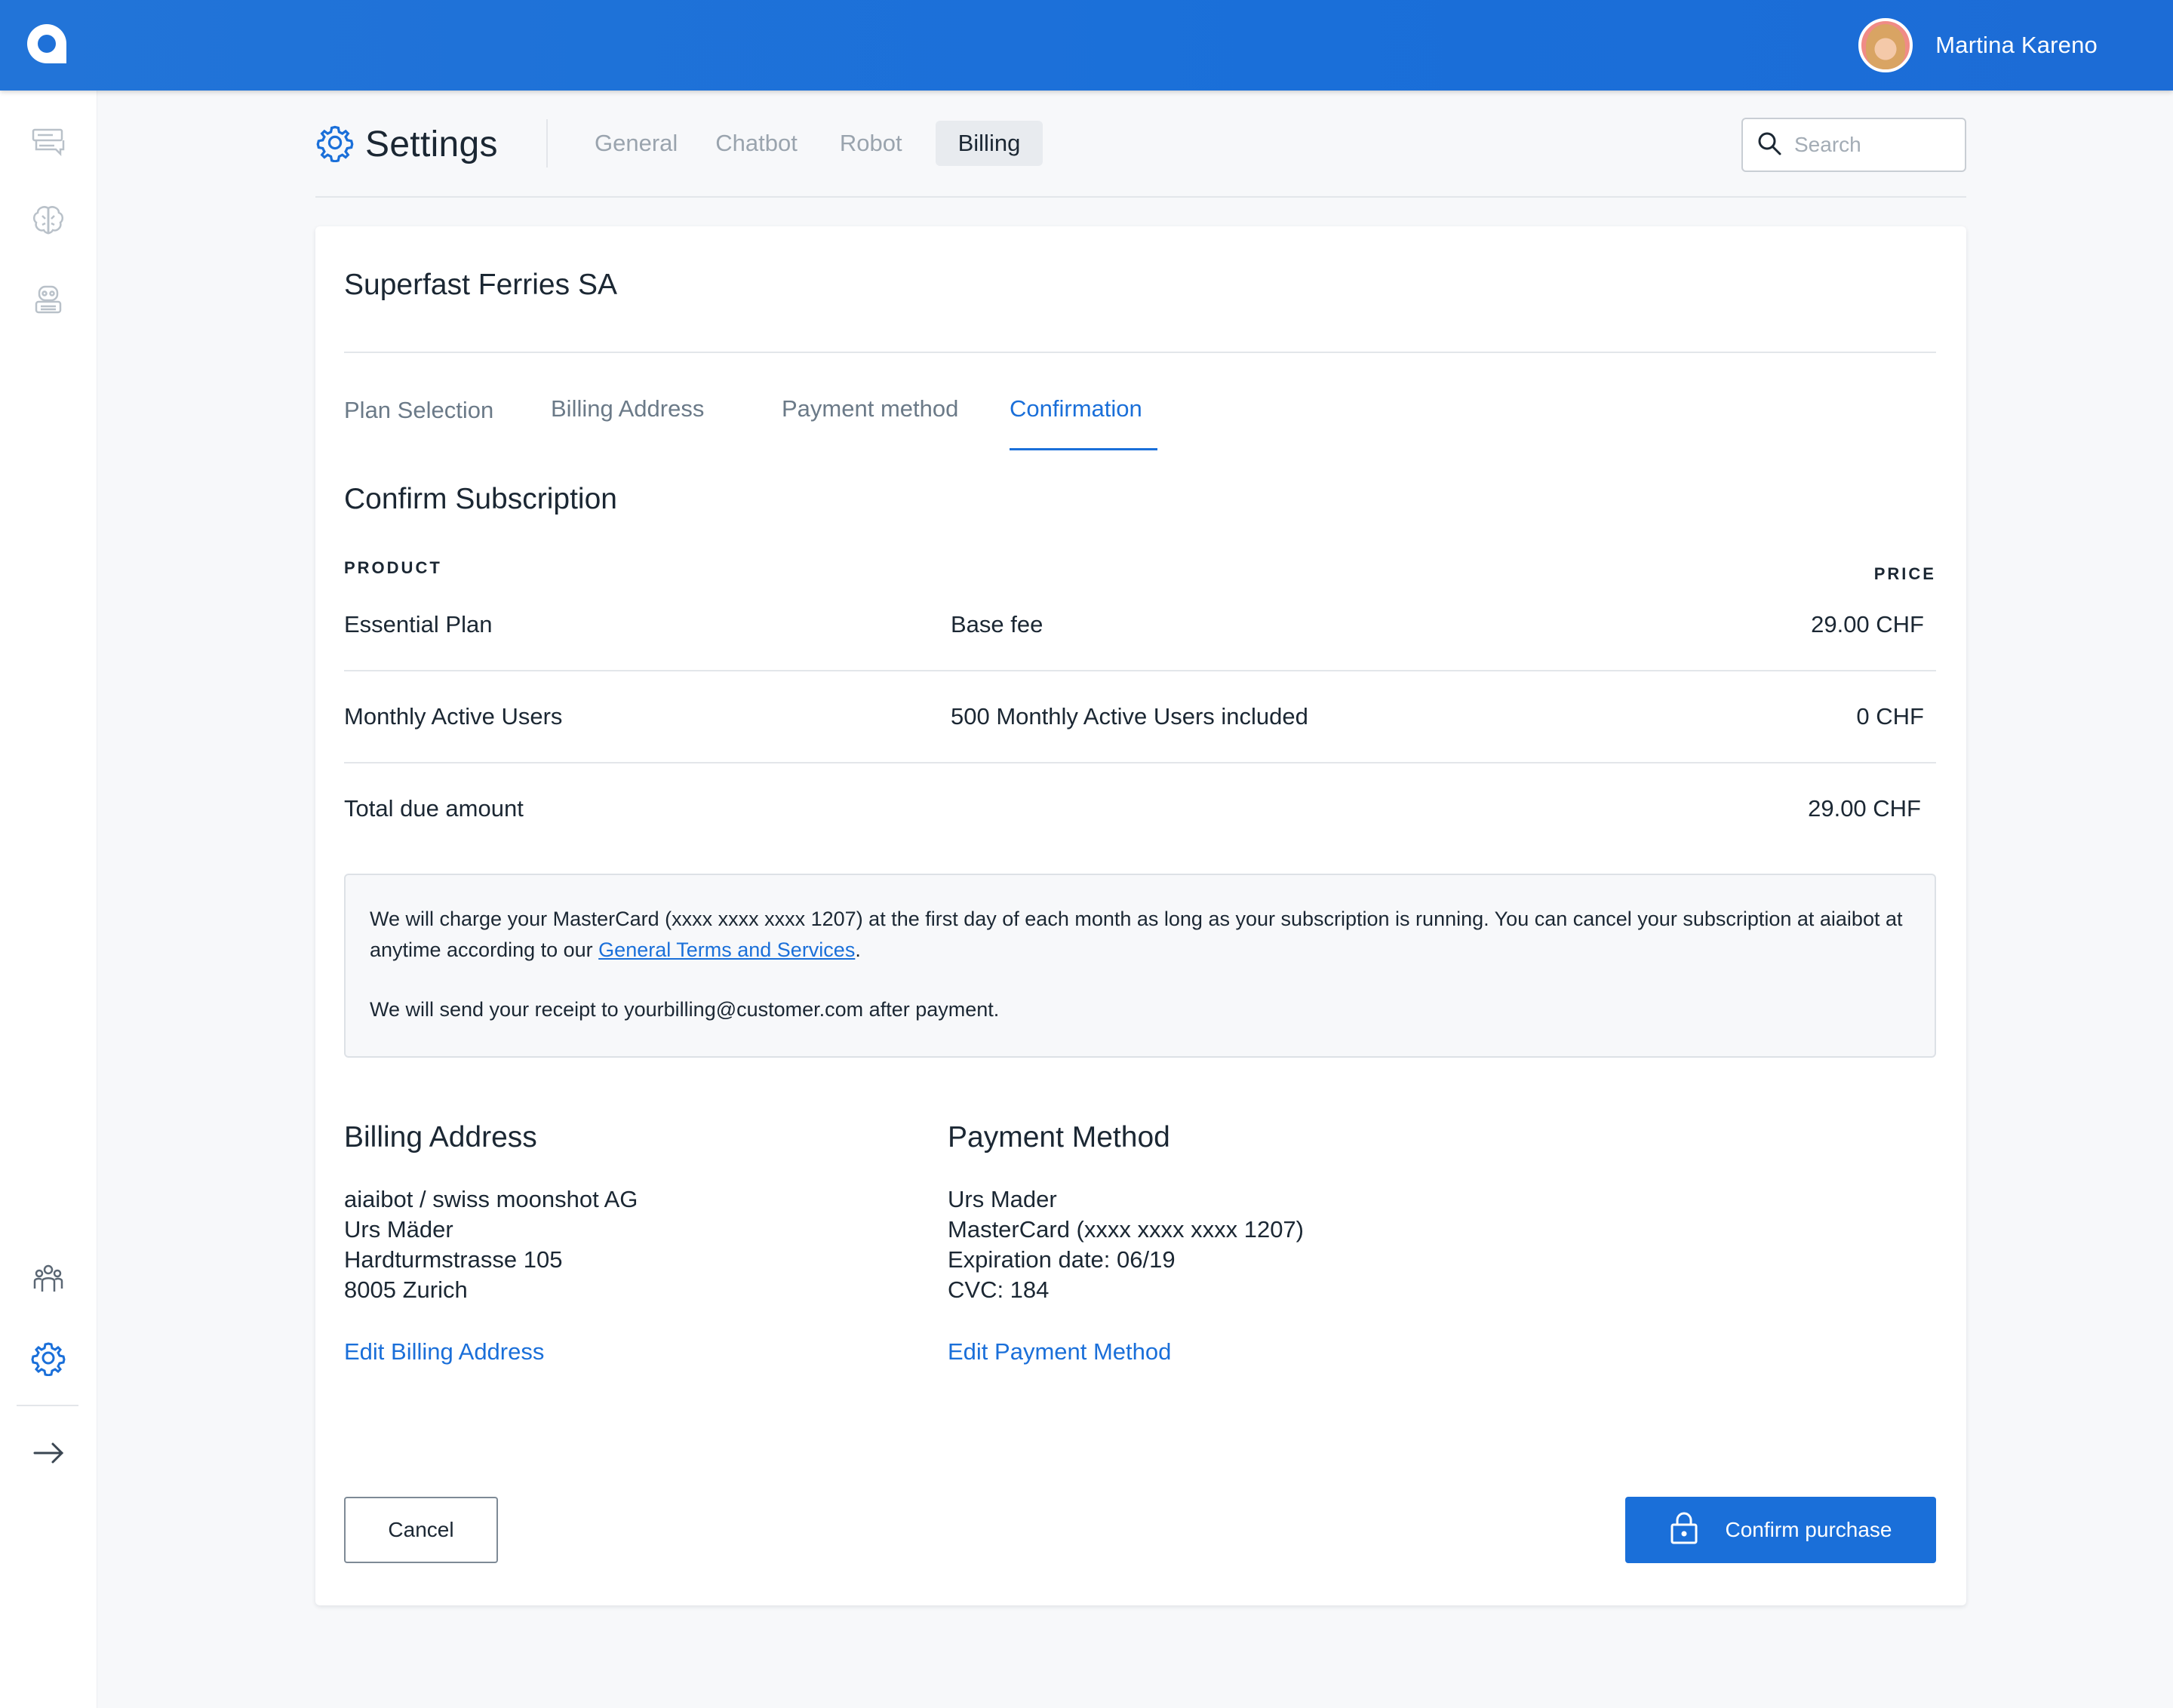 This screenshot has height=1708, width=2173. I want to click on payment-line: Expiration date: 06/19, so click(1062, 1259).